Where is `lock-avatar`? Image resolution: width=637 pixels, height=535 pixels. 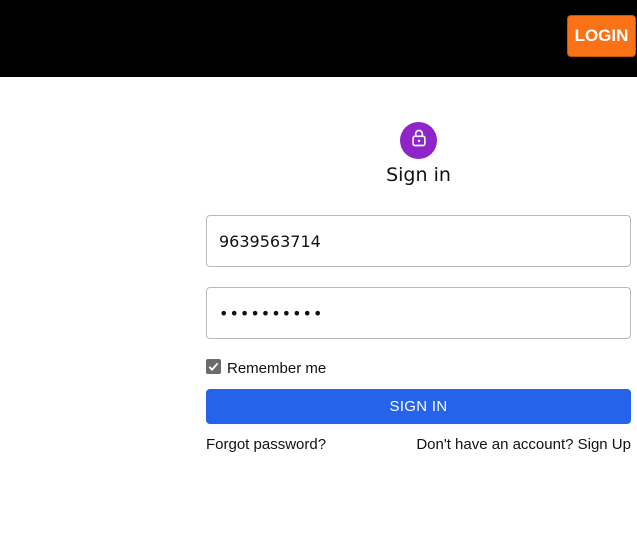
lock-avatar is located at coordinates (418, 140).